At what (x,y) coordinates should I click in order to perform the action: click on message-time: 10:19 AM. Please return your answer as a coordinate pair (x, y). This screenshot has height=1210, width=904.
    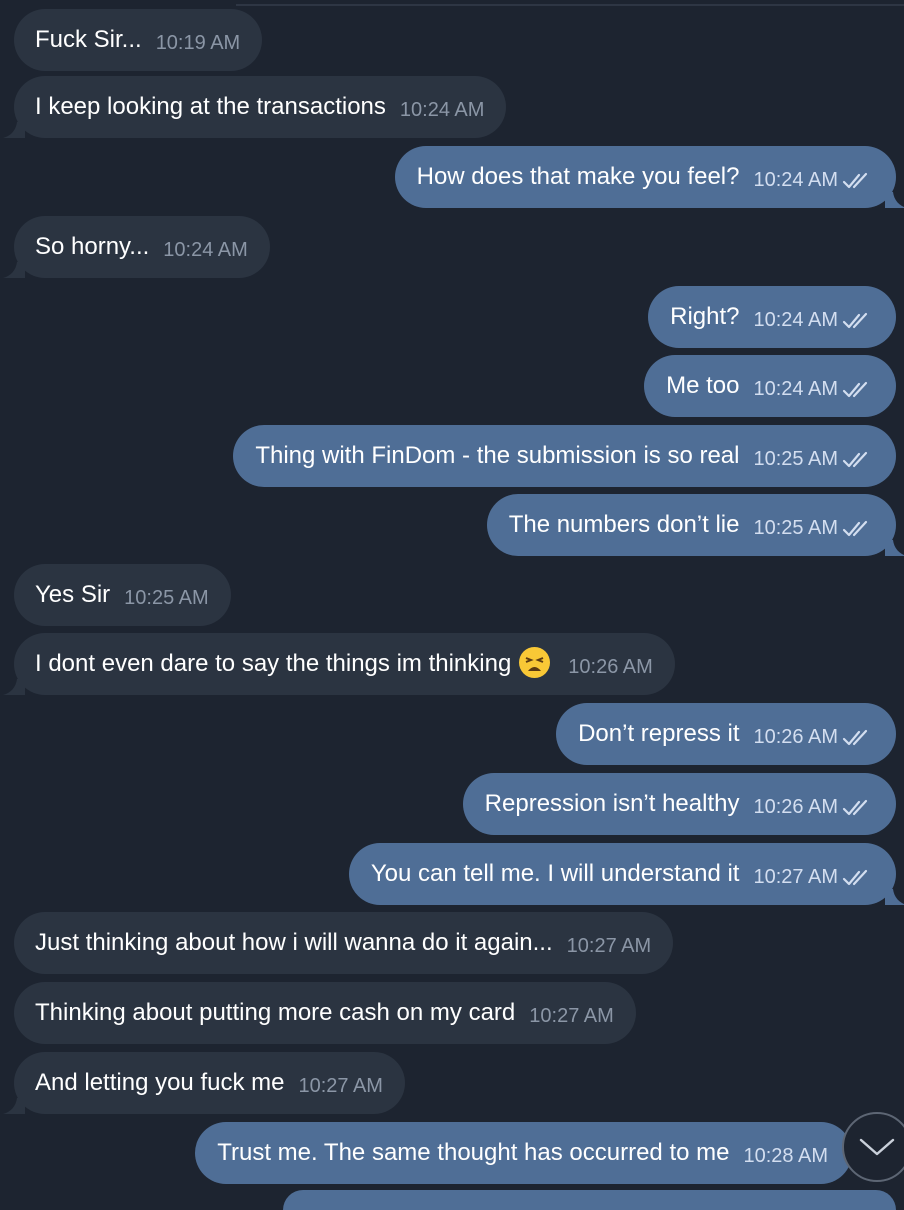
    Looking at the image, I should click on (198, 43).